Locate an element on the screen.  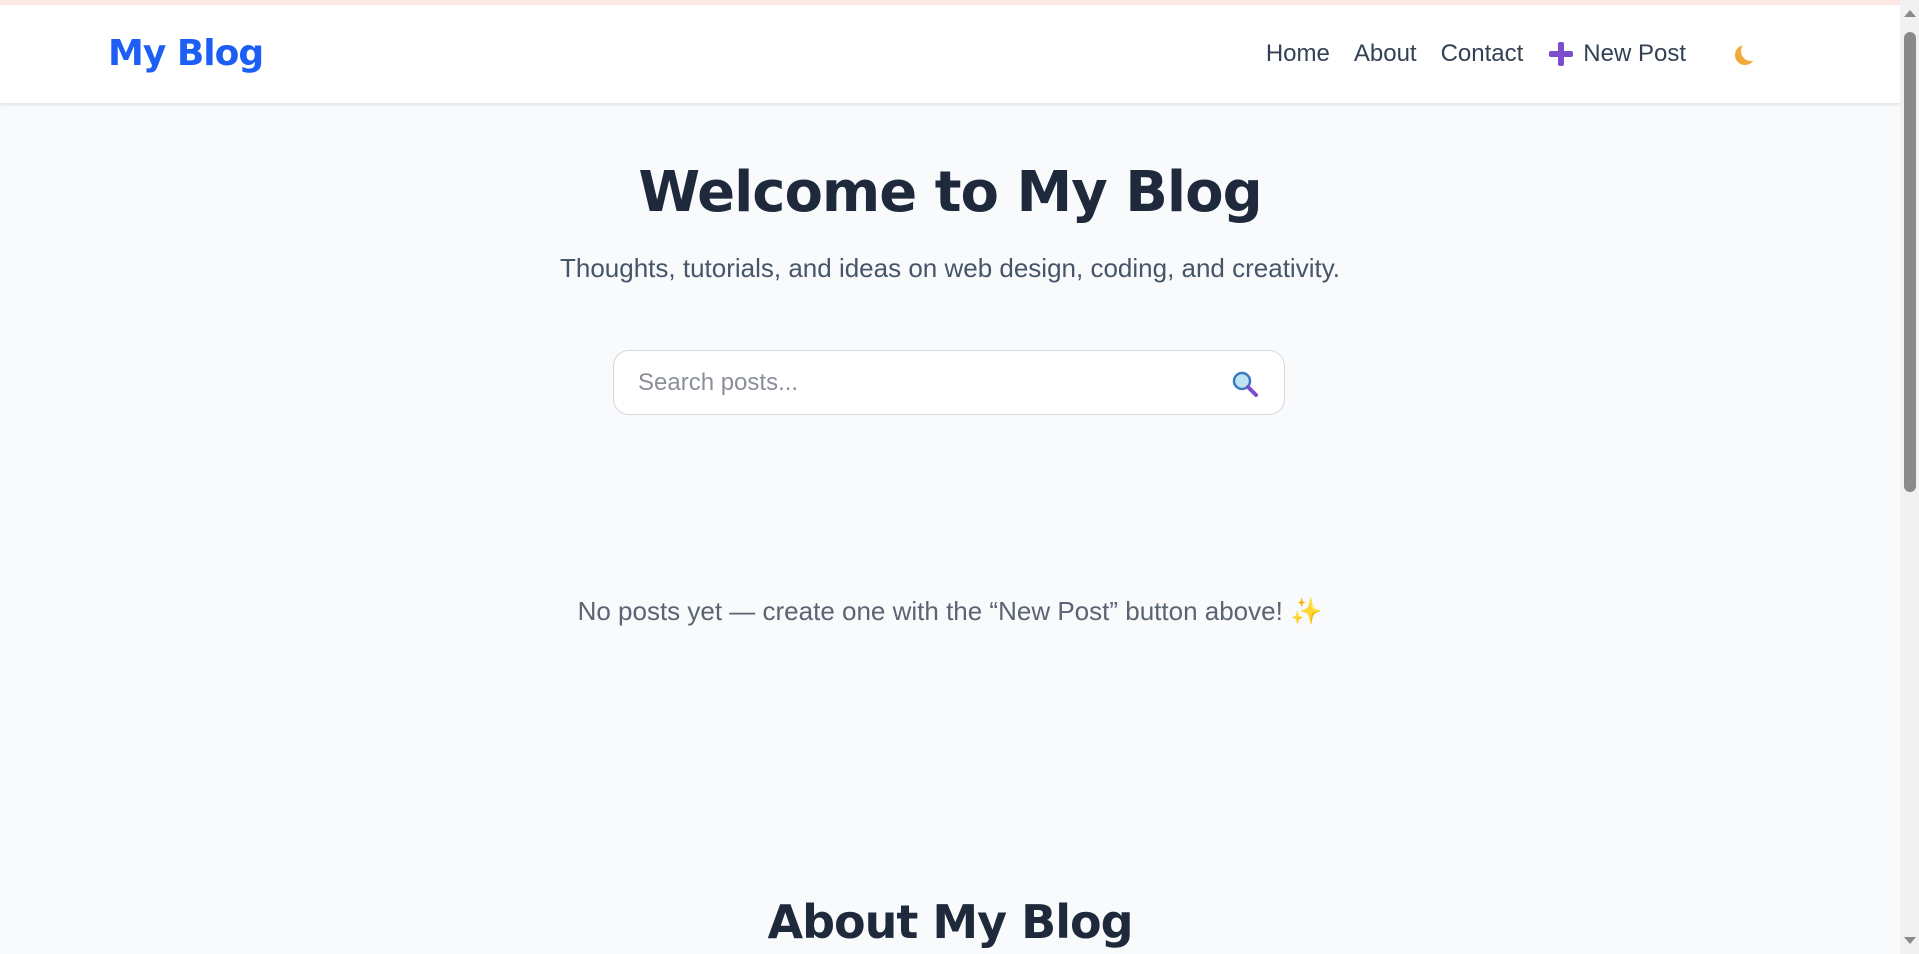
new-post-button: New Post is located at coordinates (1617, 54).